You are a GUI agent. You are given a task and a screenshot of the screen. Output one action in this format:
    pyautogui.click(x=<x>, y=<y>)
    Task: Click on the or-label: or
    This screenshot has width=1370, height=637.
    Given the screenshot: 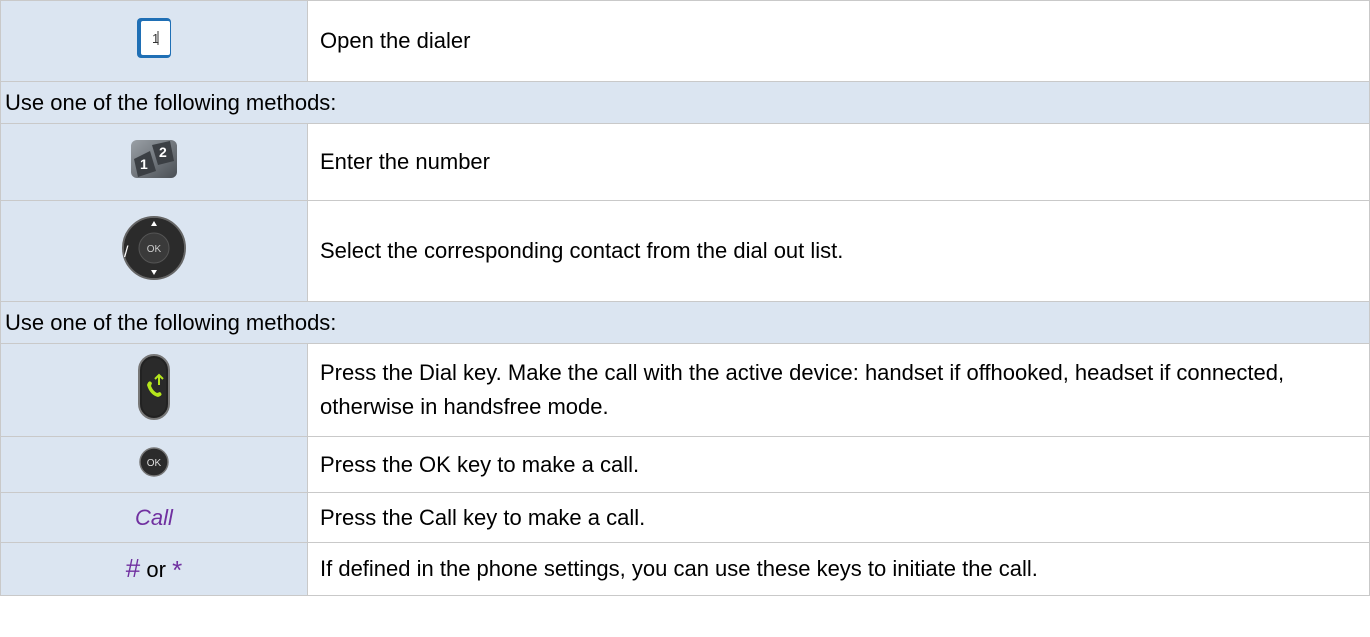 What is the action you would take?
    pyautogui.click(x=156, y=569)
    